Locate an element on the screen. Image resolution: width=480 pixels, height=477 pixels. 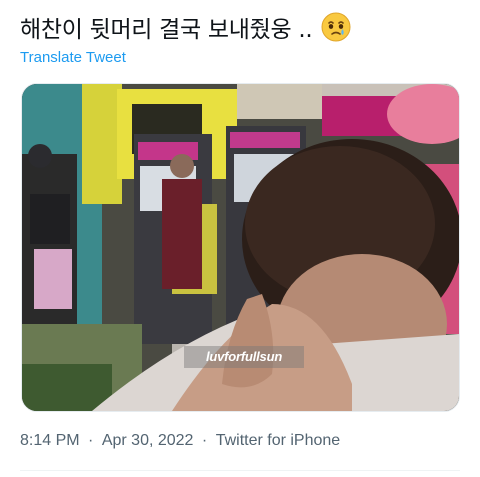
tweet-date: Apr 30, 2022 is located at coordinates (148, 441).